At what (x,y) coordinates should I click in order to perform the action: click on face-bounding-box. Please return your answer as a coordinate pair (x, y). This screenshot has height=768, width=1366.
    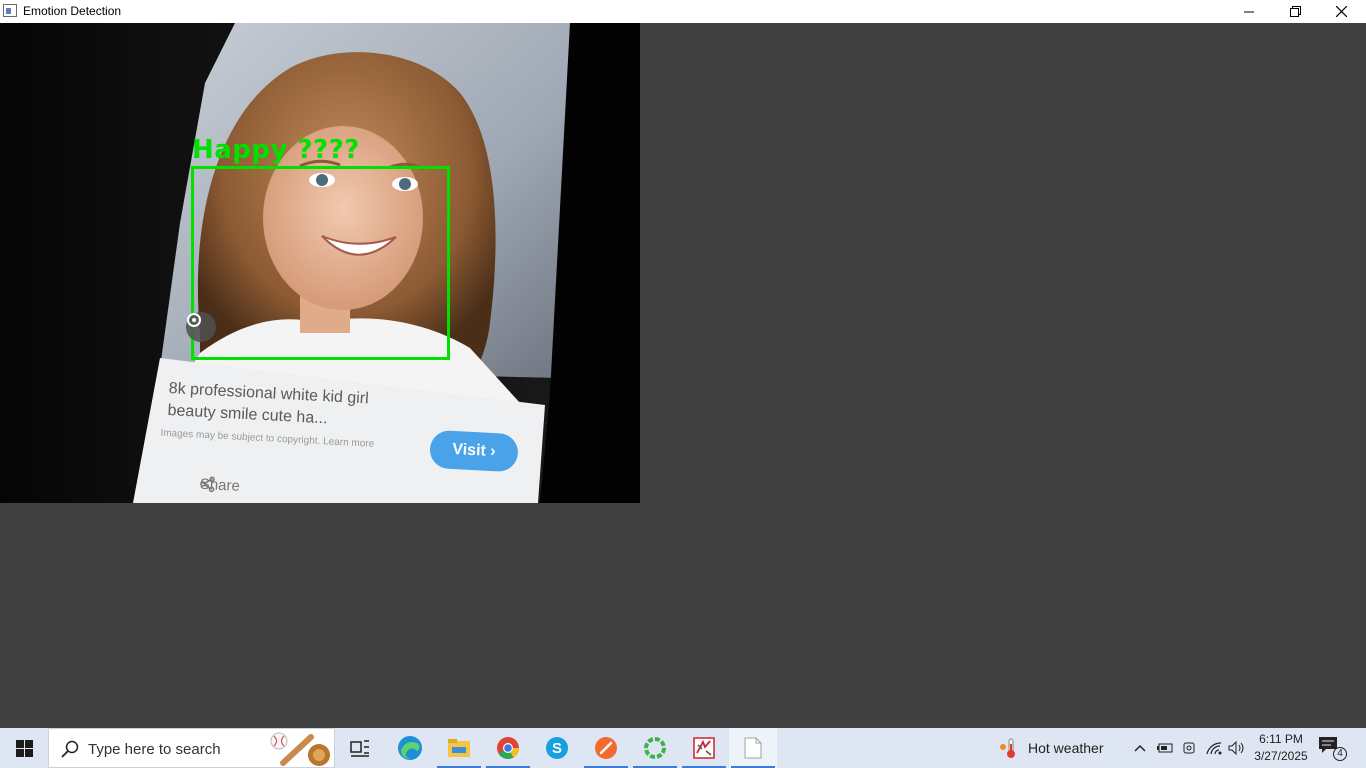
    Looking at the image, I should click on (320, 263).